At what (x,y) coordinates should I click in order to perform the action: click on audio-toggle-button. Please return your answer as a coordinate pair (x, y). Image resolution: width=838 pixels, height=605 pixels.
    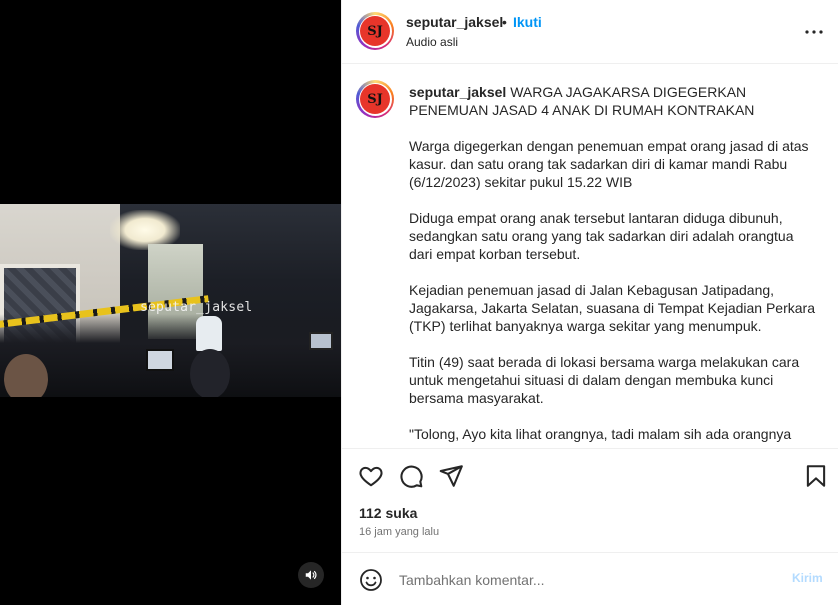
    Looking at the image, I should click on (311, 575).